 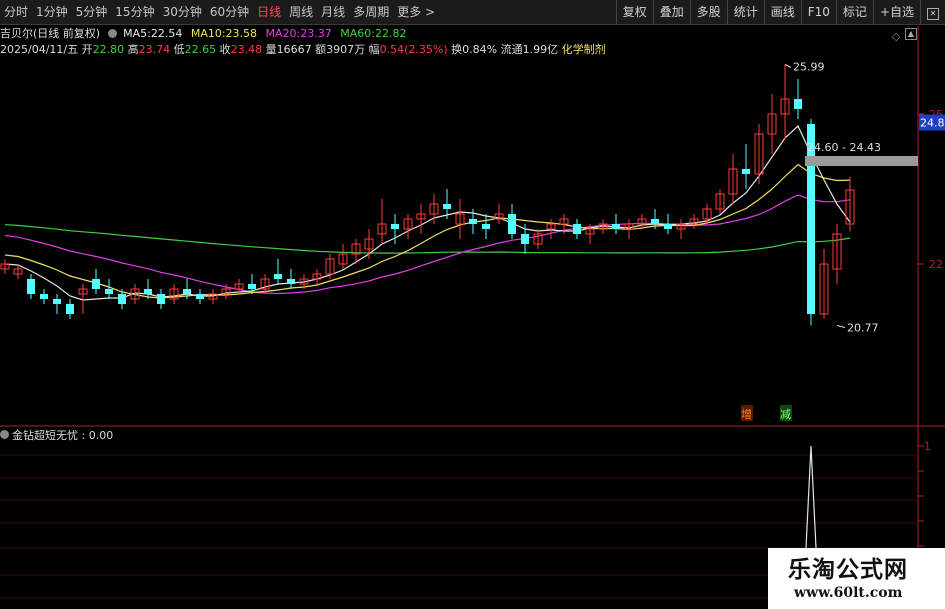 I want to click on indicator-title: 金钻超短无忧 : 0.00, so click(x=63, y=435).